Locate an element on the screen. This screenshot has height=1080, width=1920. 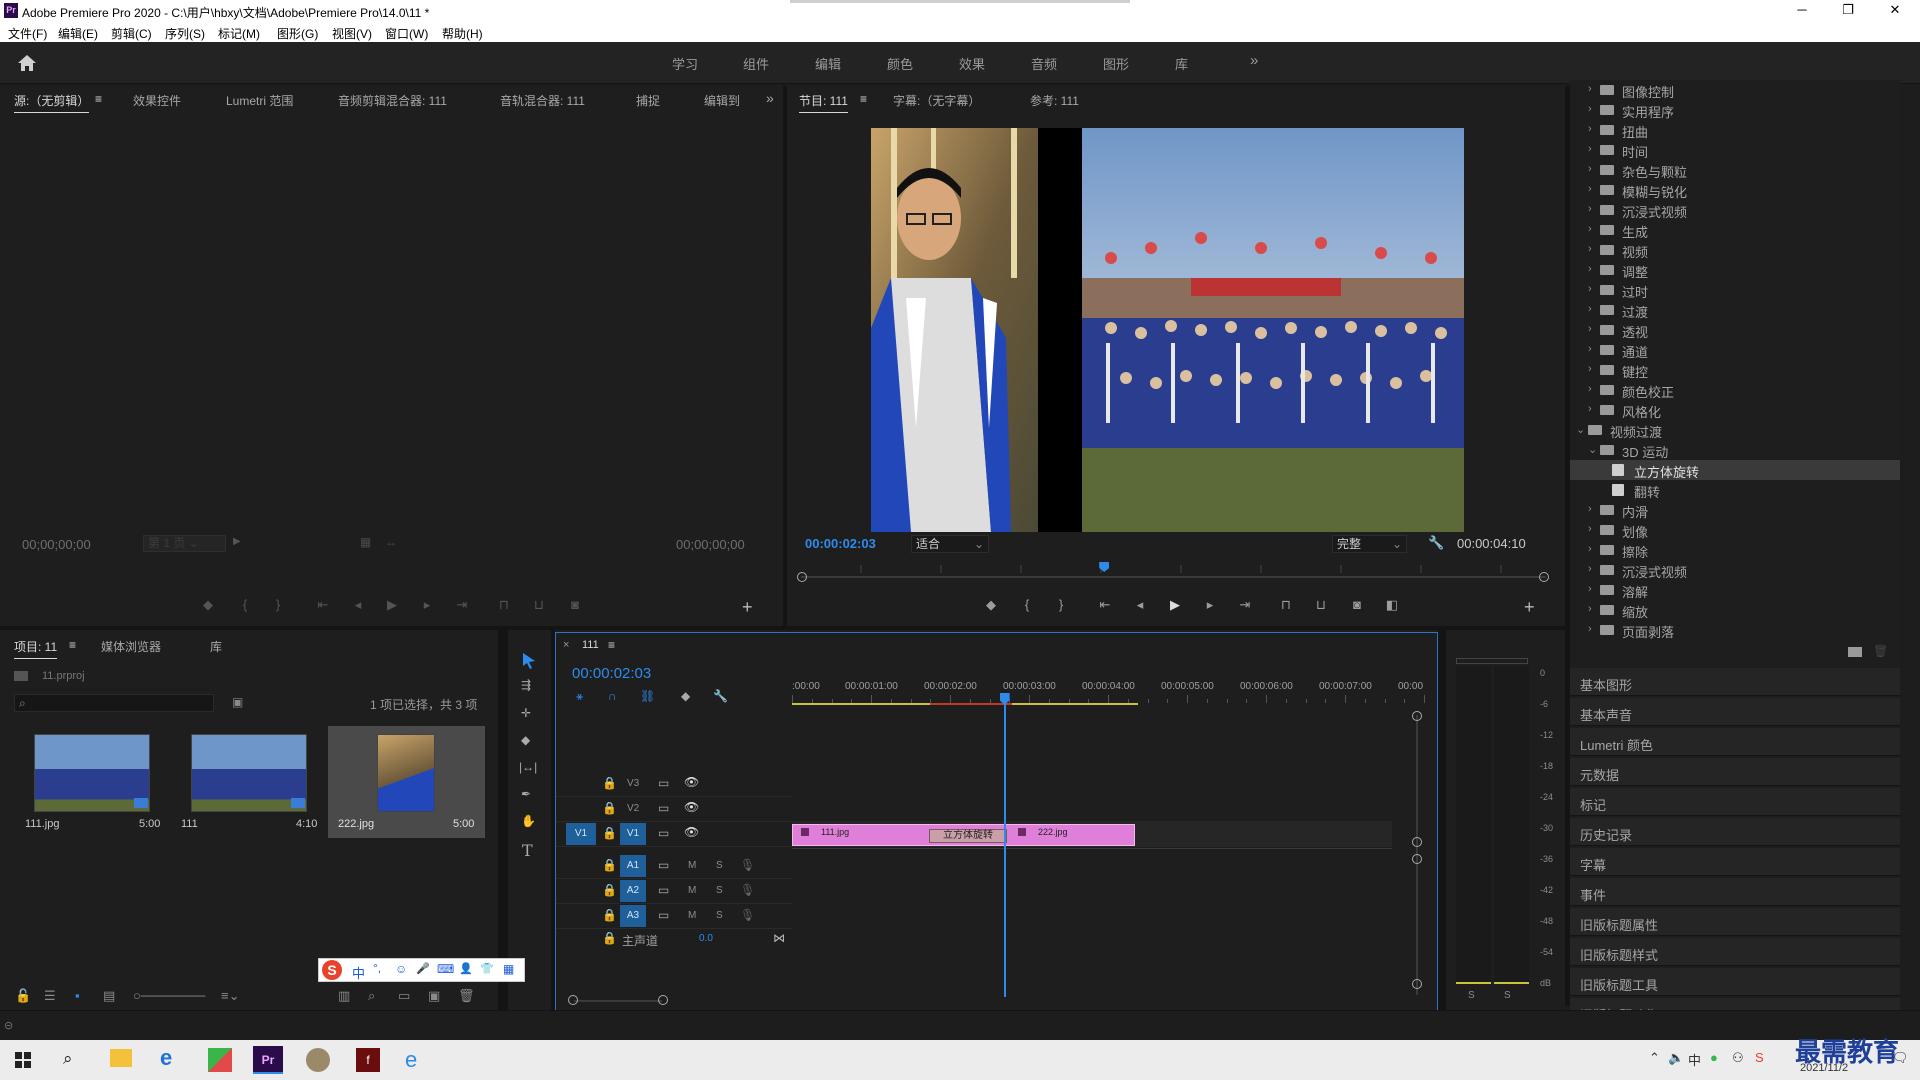
track-target-a3: A3 is located at coordinates (633, 916).